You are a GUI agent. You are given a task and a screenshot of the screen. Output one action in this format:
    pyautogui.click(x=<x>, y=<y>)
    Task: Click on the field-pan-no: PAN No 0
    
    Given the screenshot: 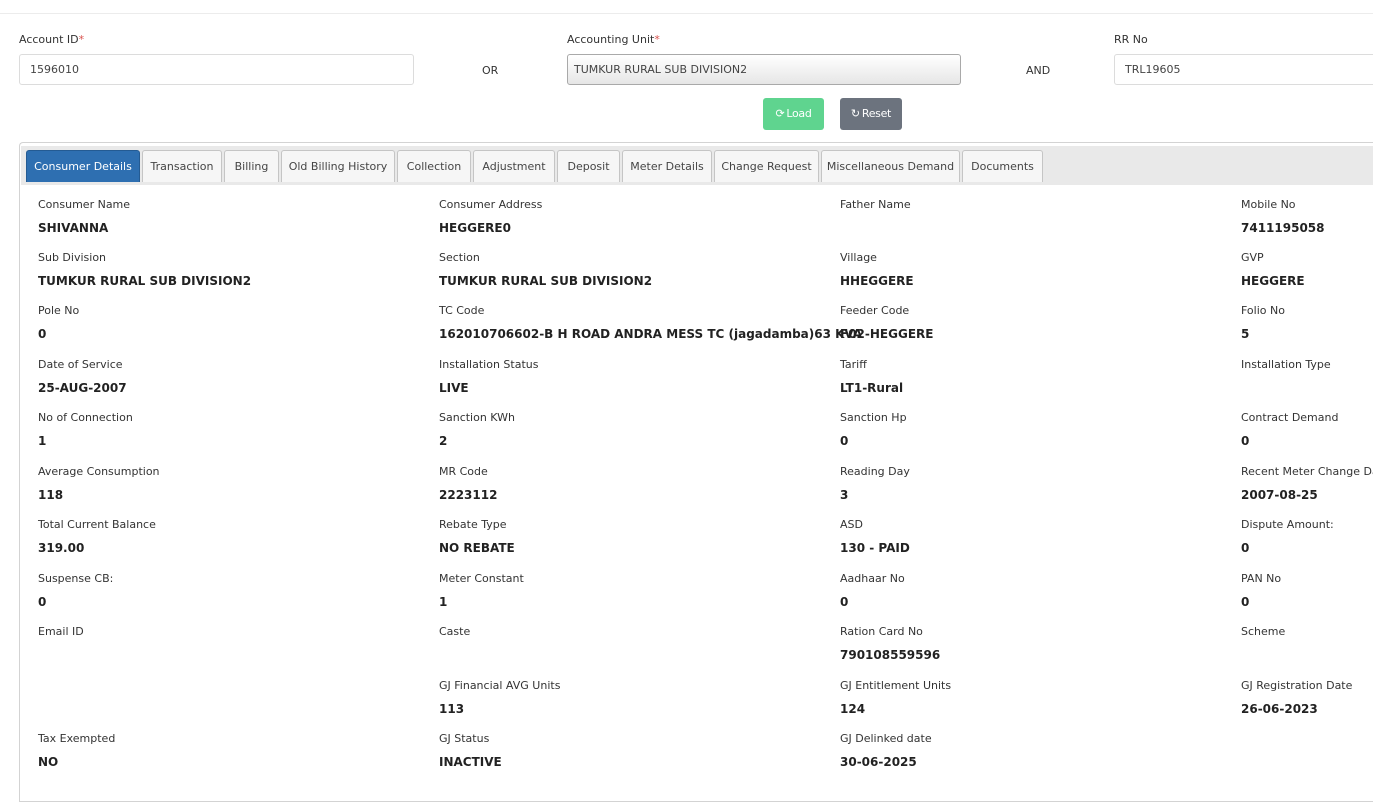 What is the action you would take?
    pyautogui.click(x=1261, y=590)
    